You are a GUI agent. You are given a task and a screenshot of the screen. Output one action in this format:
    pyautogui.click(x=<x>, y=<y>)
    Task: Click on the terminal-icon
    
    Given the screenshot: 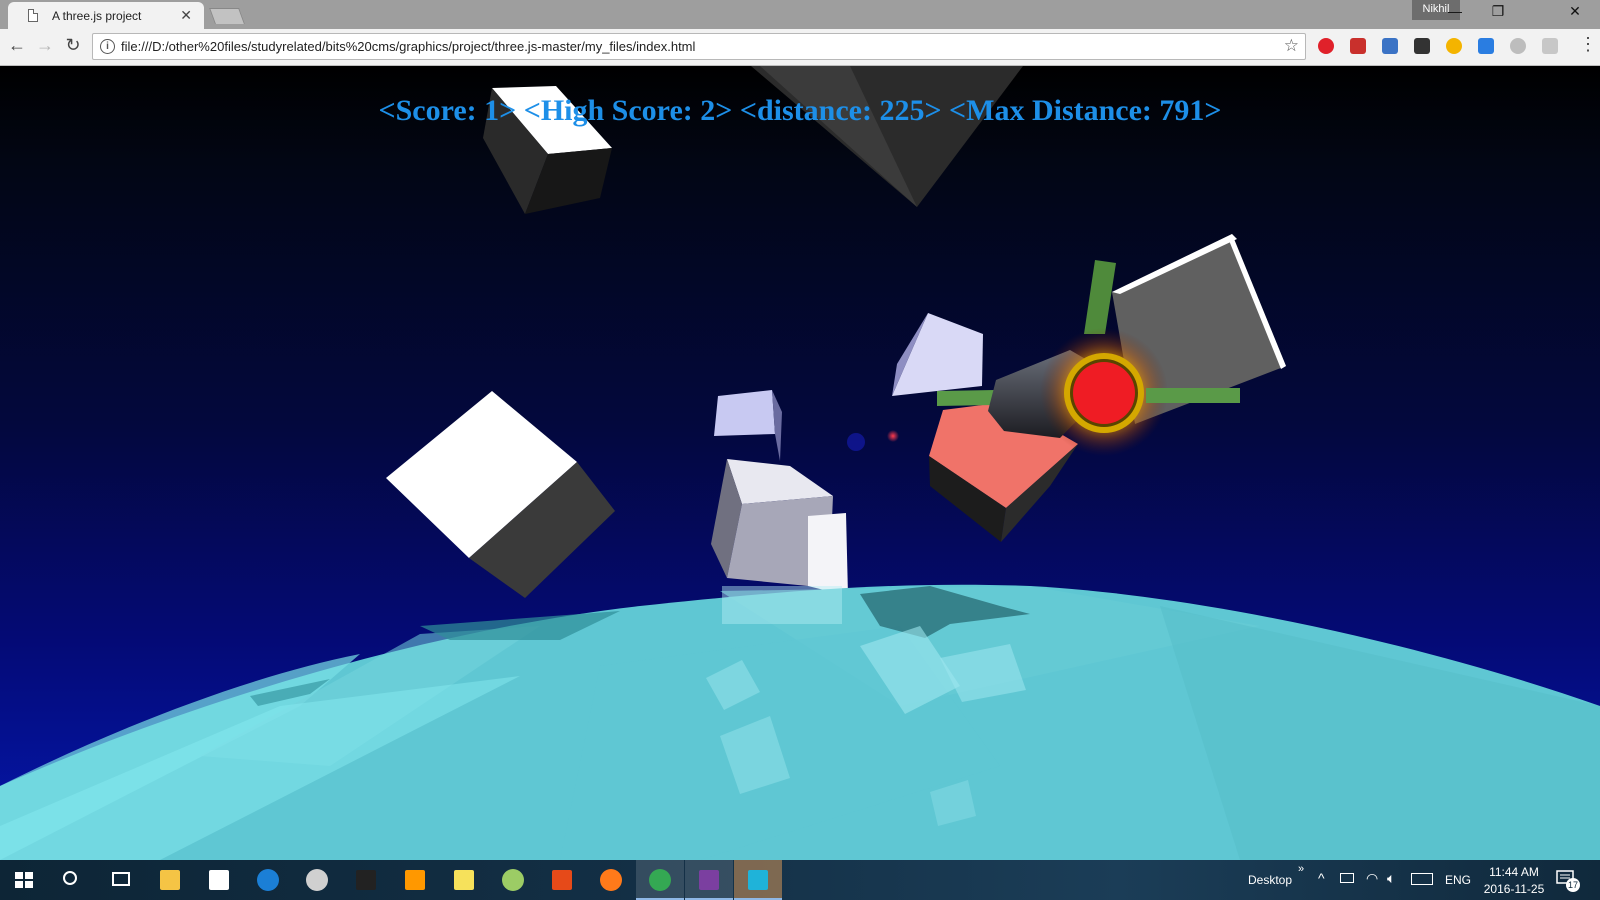 What is the action you would take?
    pyautogui.click(x=366, y=880)
    